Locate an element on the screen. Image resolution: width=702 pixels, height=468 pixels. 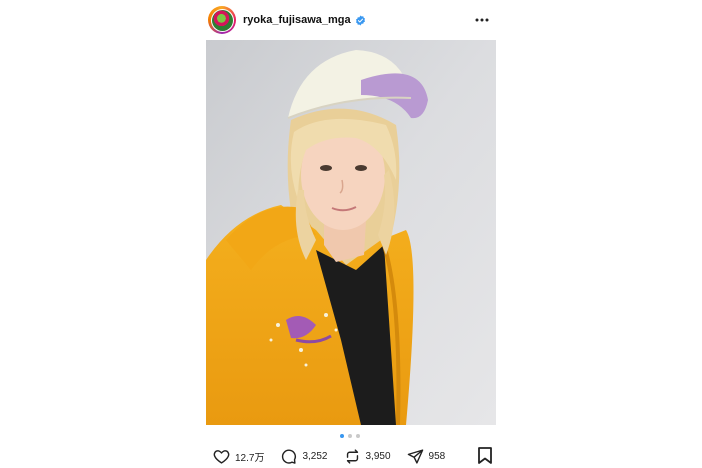
post-header: ryoka_fujisawa_mga is located at coordinates (353, 20).